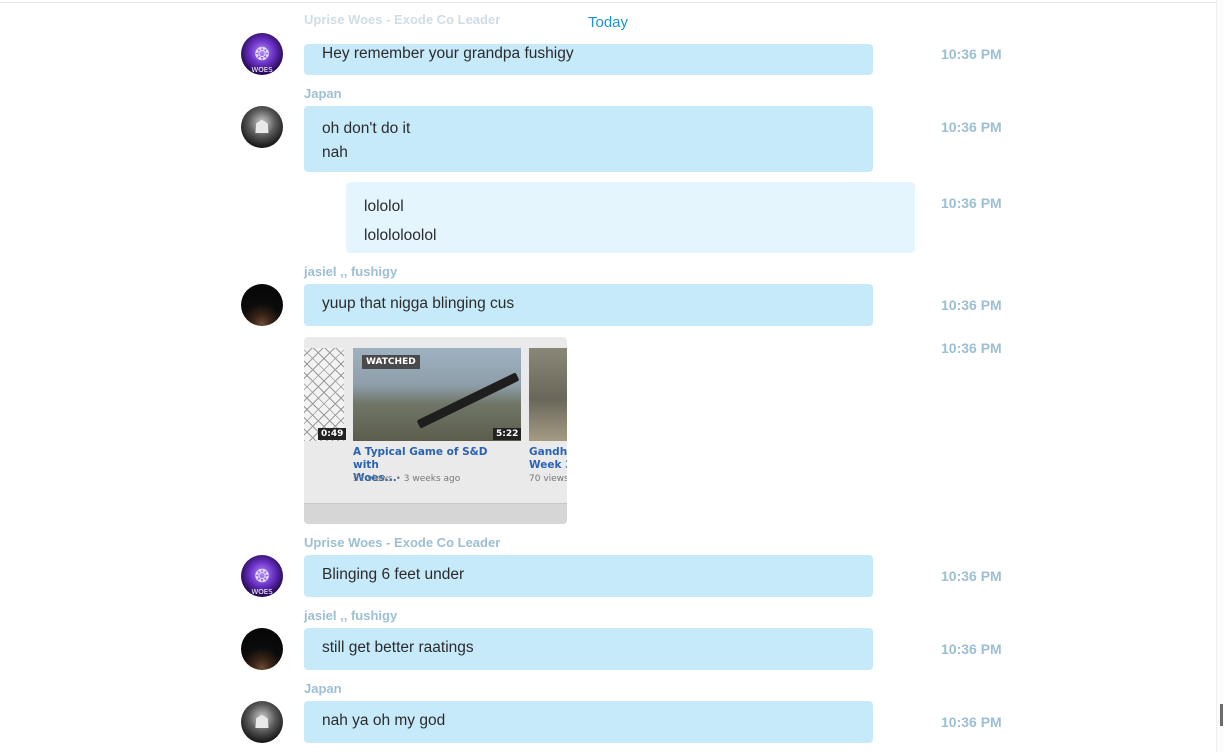 The image size is (1224, 752). What do you see at coordinates (588, 576) in the screenshot?
I see `message-bubble: Blinging 6 feet under` at bounding box center [588, 576].